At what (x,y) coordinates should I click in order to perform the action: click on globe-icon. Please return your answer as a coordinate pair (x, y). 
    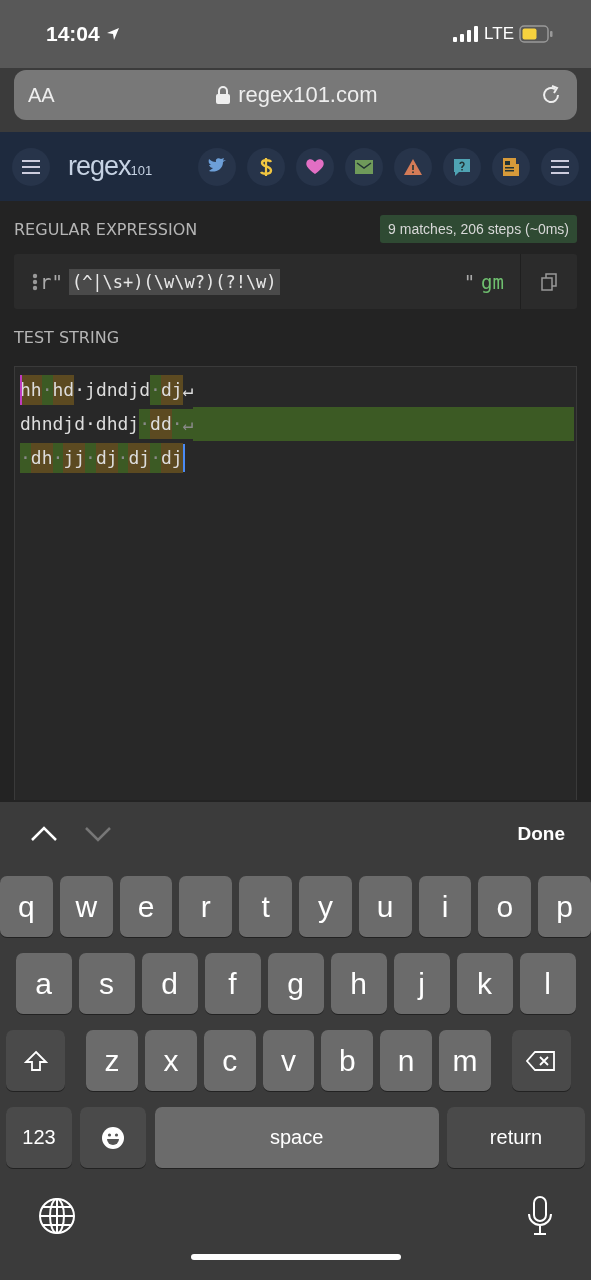
    Looking at the image, I should click on (57, 1216).